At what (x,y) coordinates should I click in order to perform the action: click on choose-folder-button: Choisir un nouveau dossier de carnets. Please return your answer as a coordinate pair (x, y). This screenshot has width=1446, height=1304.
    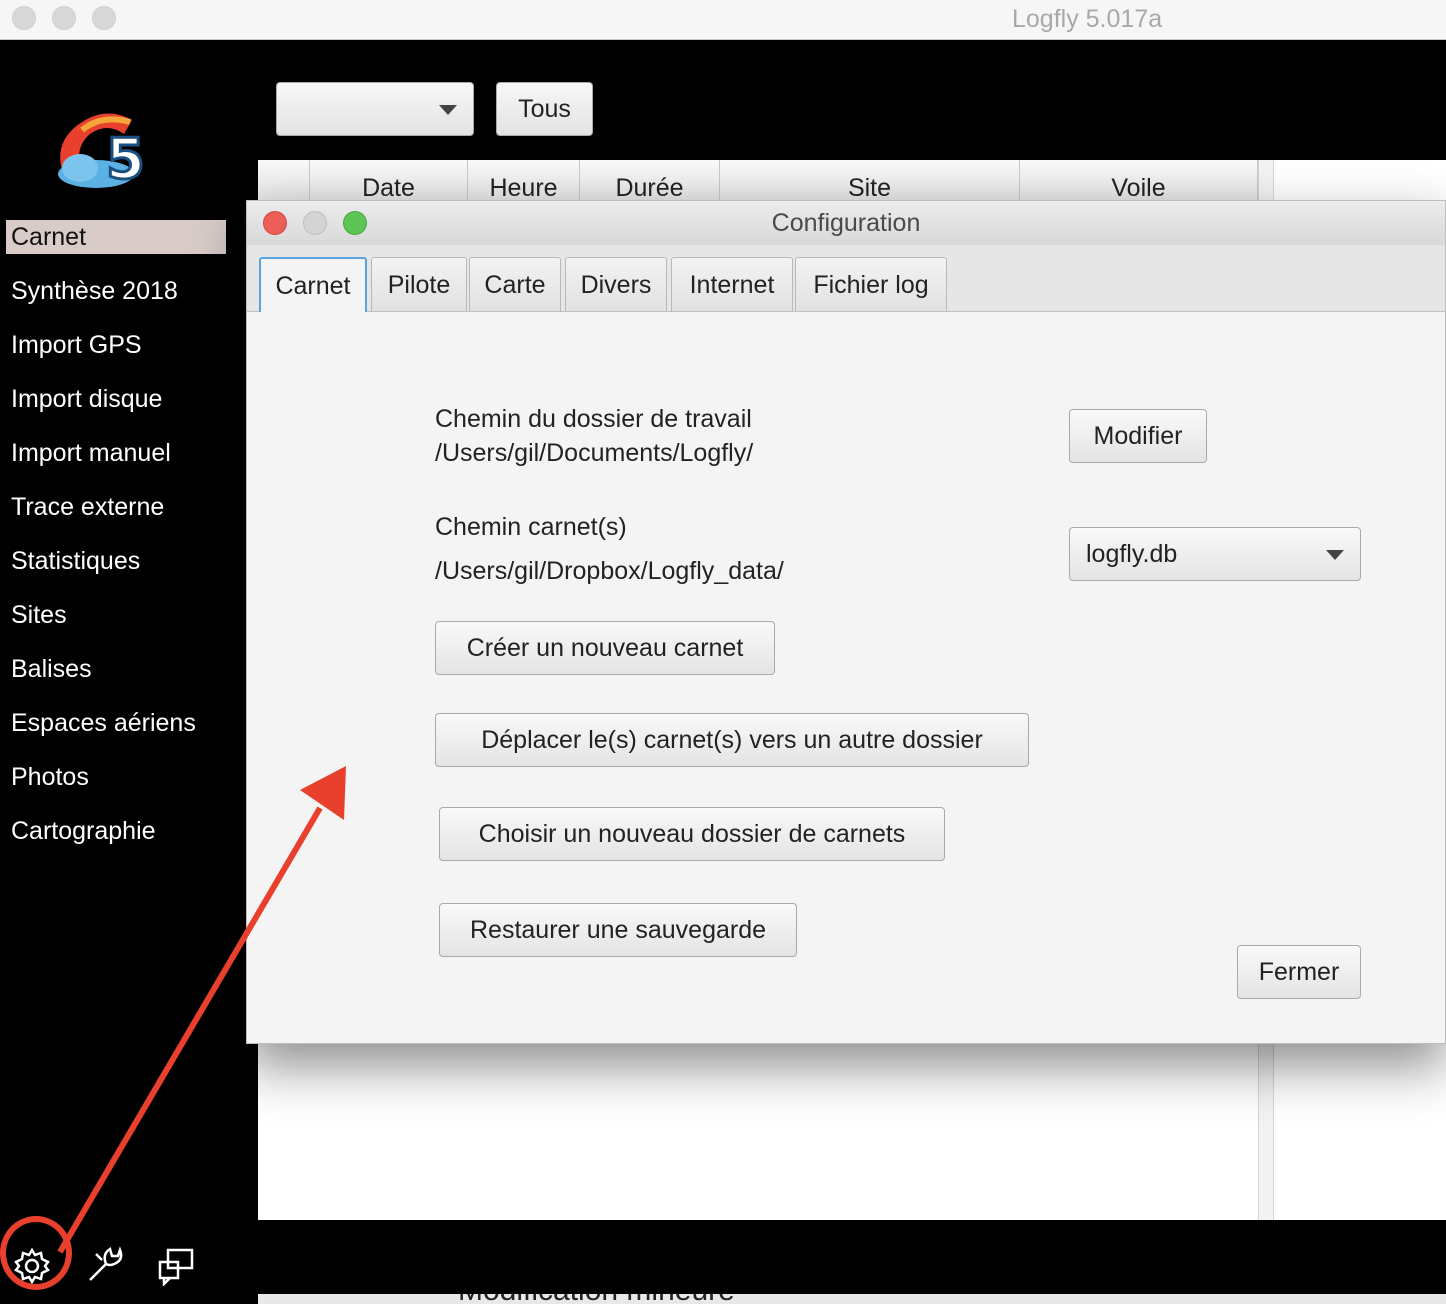
    Looking at the image, I should click on (692, 834).